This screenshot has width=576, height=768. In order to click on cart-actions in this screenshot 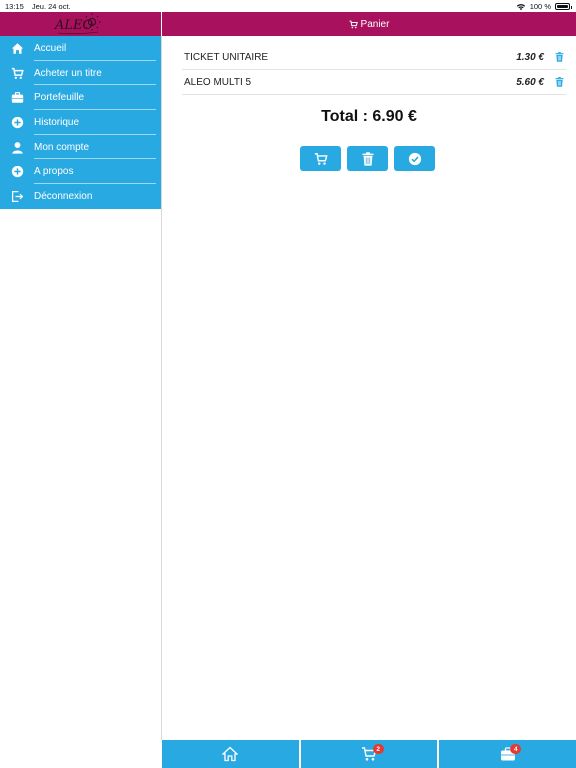, I will do `click(367, 158)`.